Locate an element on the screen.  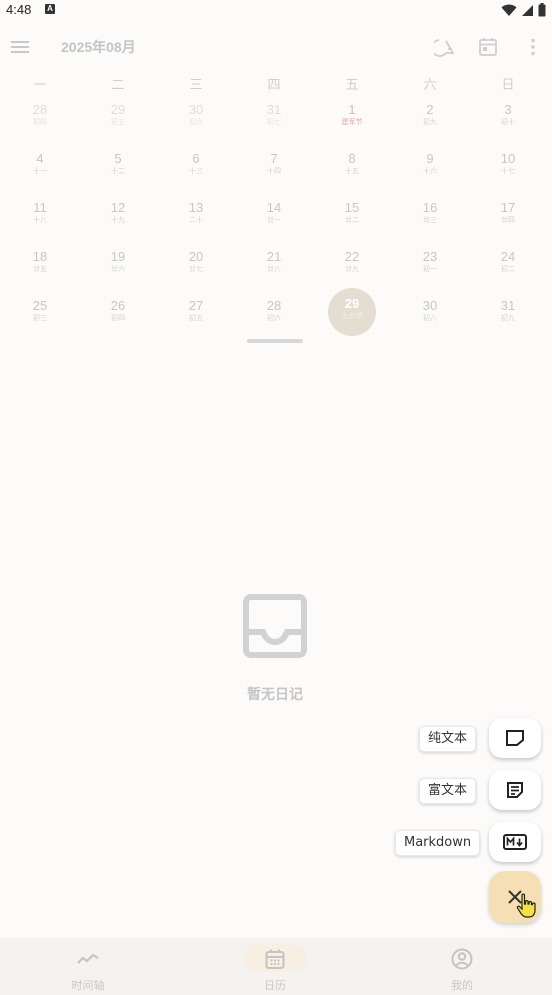
more-options-icon is located at coordinates (533, 47).